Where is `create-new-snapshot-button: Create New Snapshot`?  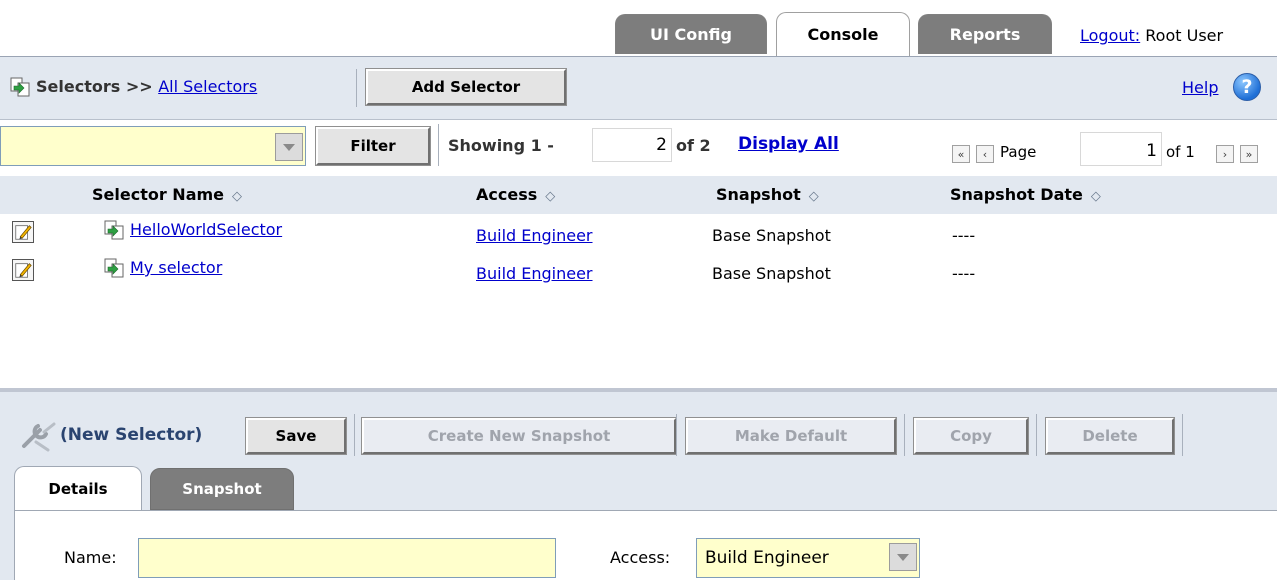 create-new-snapshot-button: Create New Snapshot is located at coordinates (519, 436).